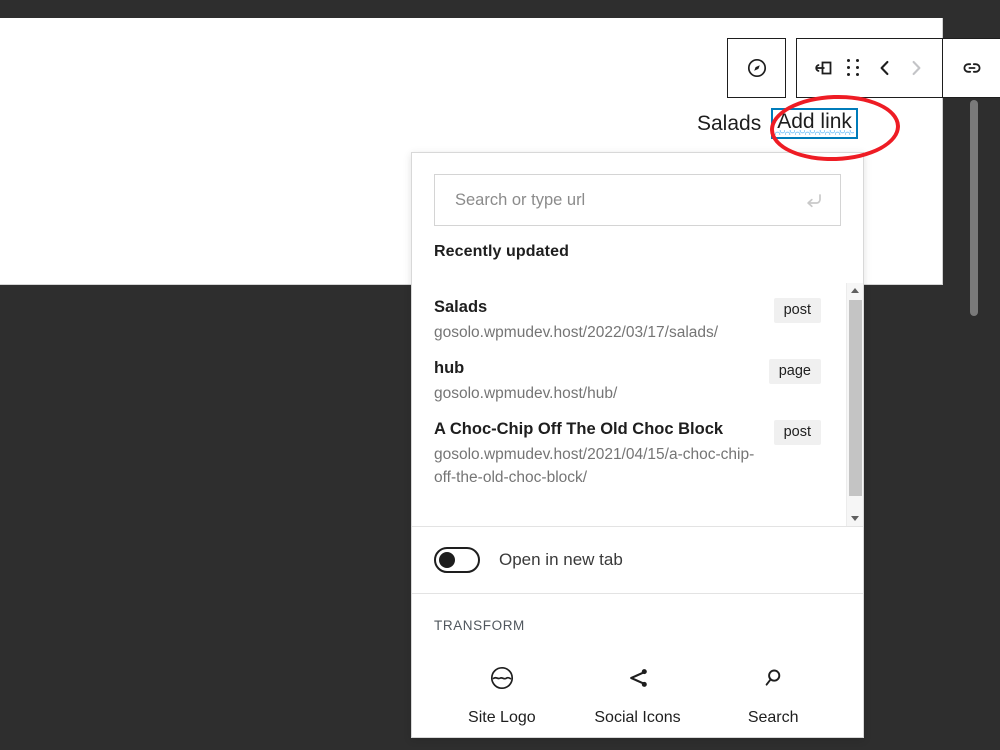 The height and width of the screenshot is (750, 1000). What do you see at coordinates (637, 717) in the screenshot?
I see `transform-label: Social Icons` at bounding box center [637, 717].